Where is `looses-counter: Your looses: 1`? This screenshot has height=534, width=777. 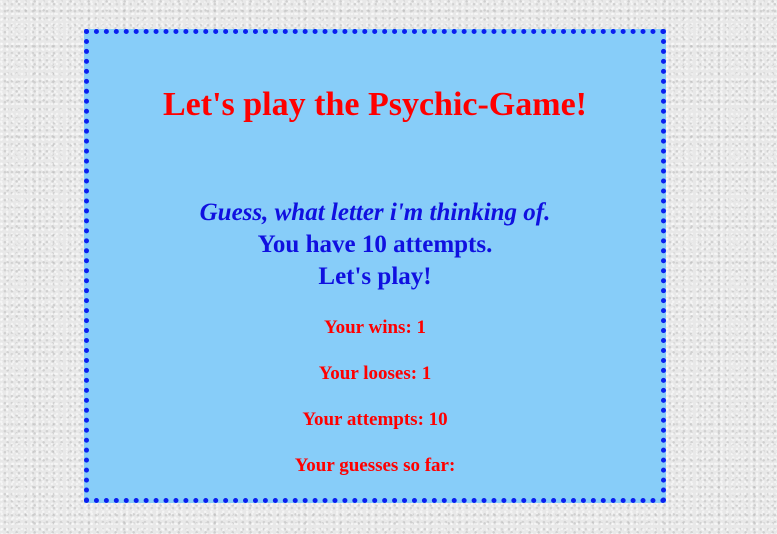
looses-counter: Your looses: 1 is located at coordinates (375, 373).